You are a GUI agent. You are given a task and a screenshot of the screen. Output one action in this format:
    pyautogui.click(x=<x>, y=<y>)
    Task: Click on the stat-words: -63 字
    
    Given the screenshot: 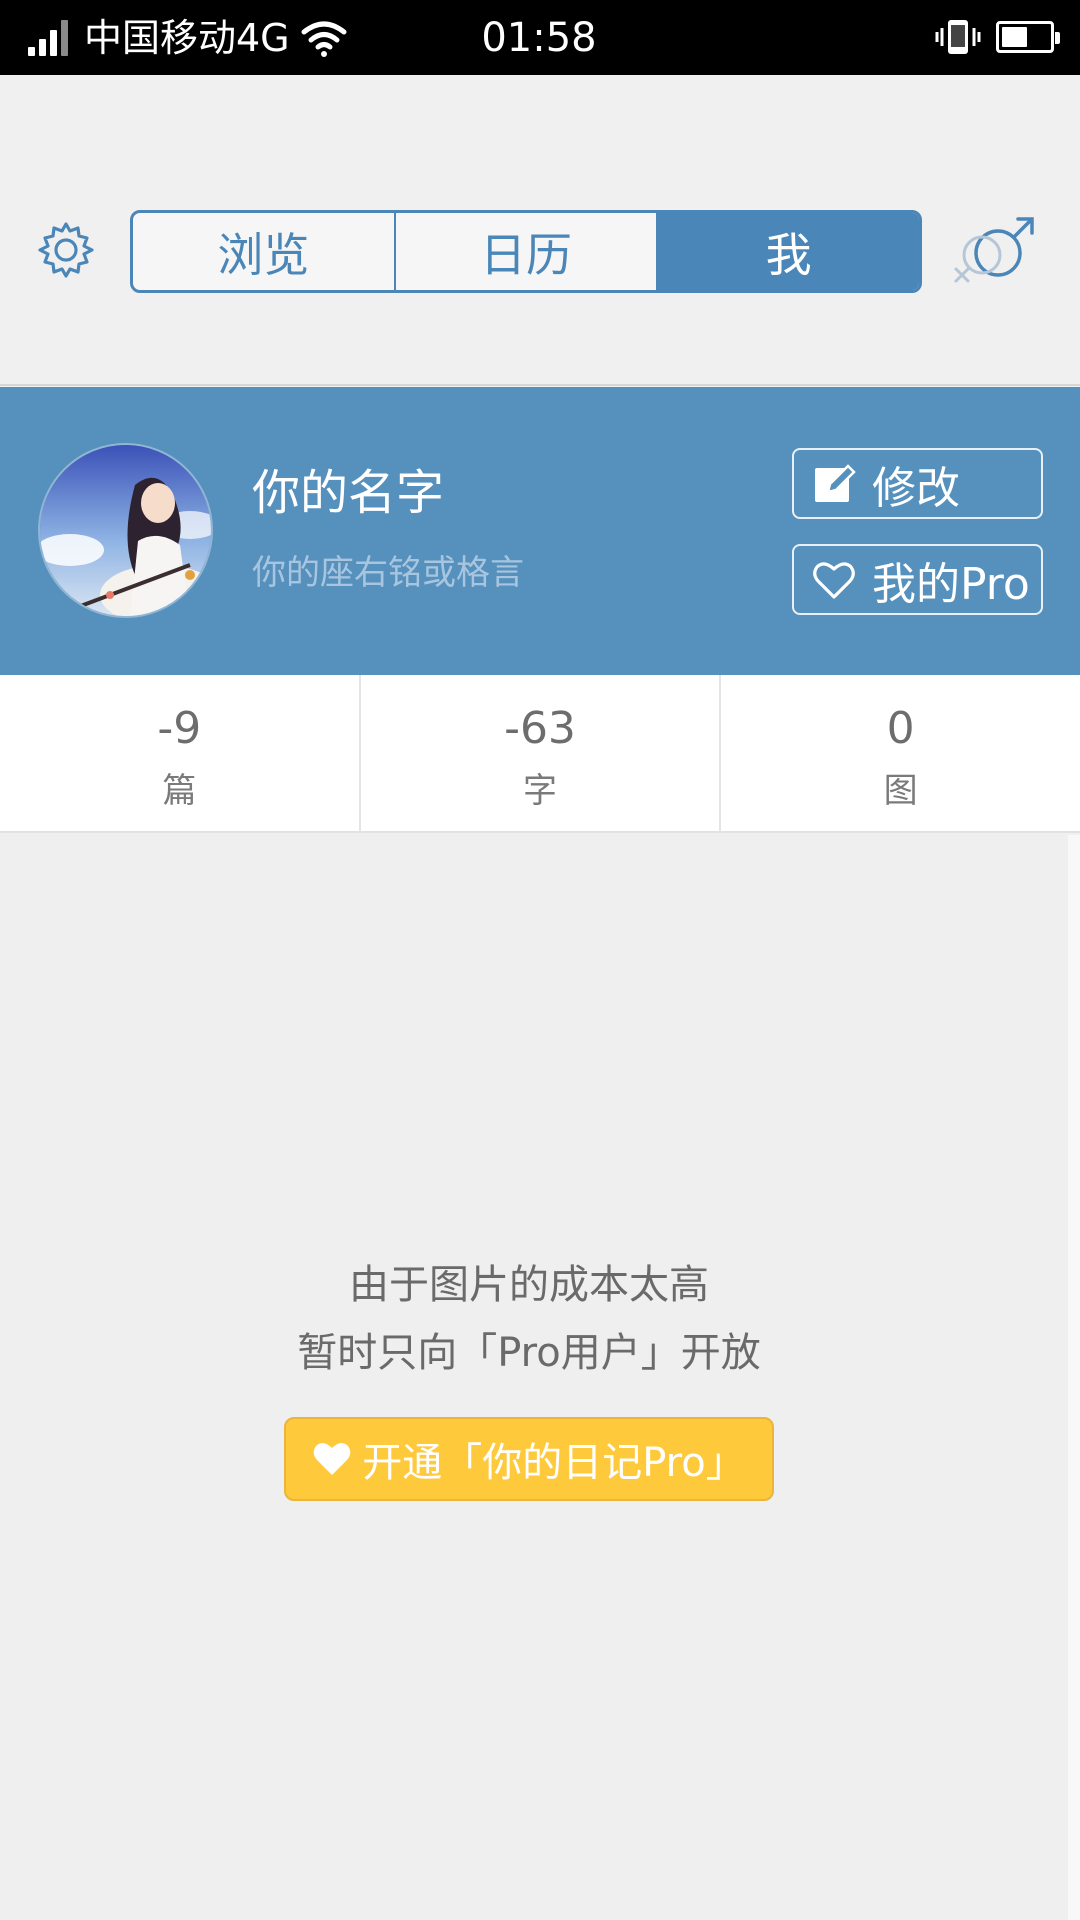 What is the action you would take?
    pyautogui.click(x=541, y=753)
    